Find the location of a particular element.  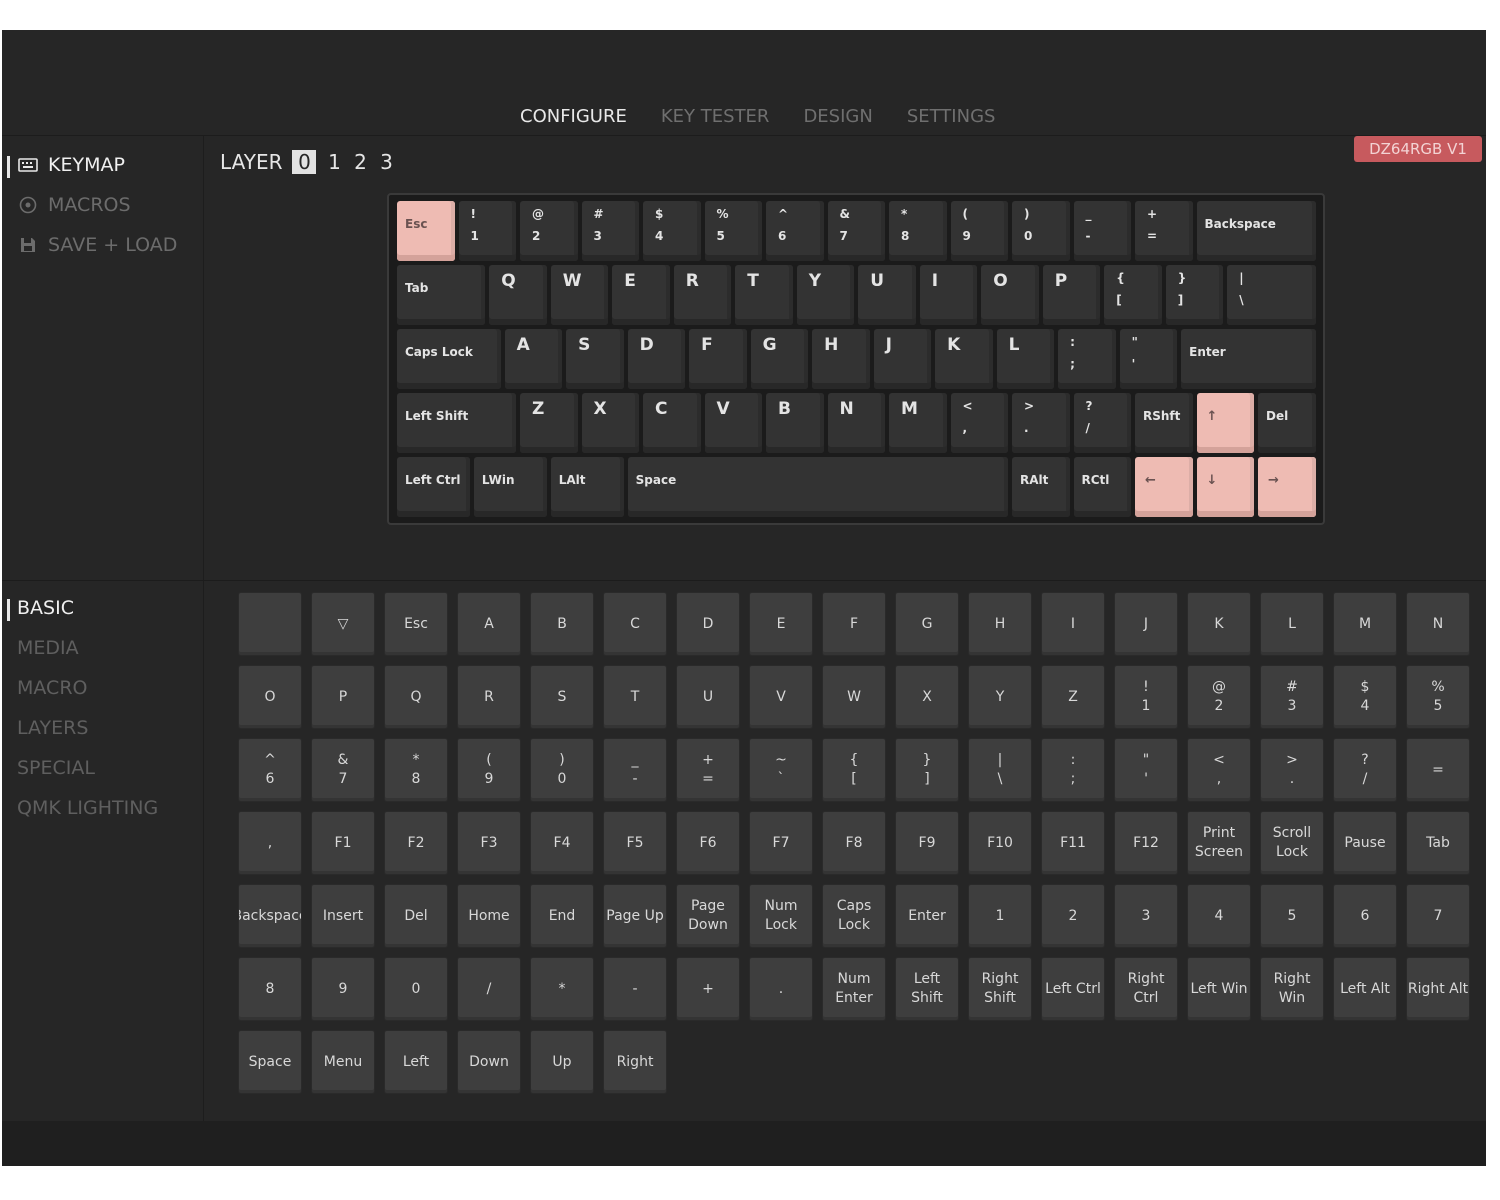

key-d: D is located at coordinates (656, 359).